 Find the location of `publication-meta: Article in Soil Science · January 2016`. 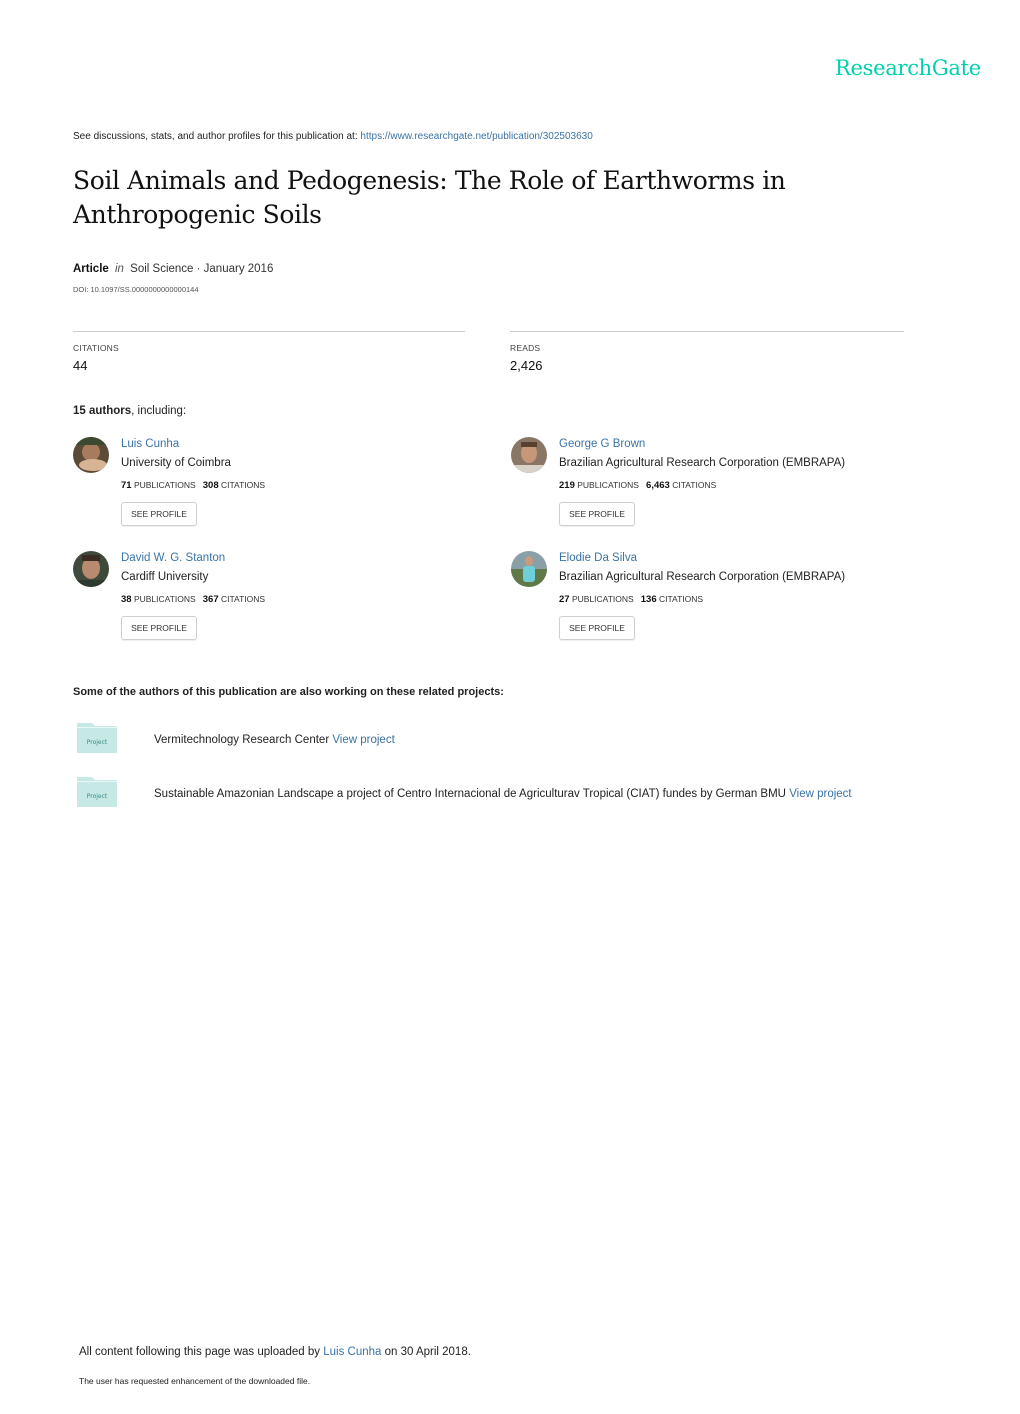

publication-meta: Article in Soil Science · January 2016 is located at coordinates (173, 269).